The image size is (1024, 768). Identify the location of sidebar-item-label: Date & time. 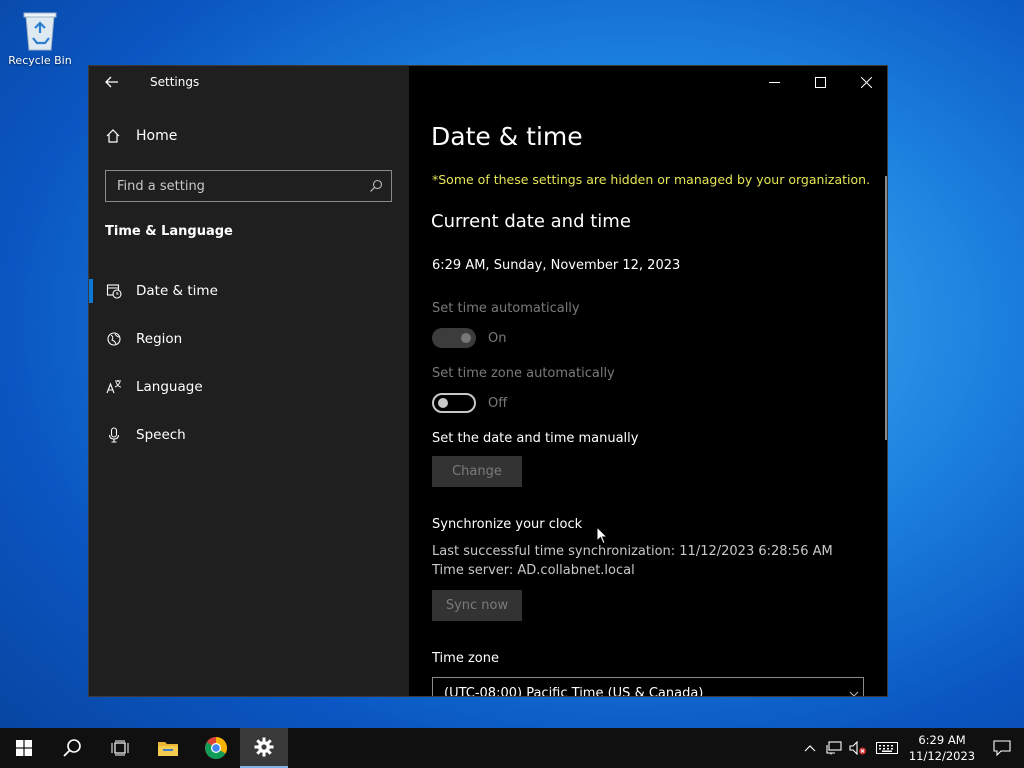
(177, 291).